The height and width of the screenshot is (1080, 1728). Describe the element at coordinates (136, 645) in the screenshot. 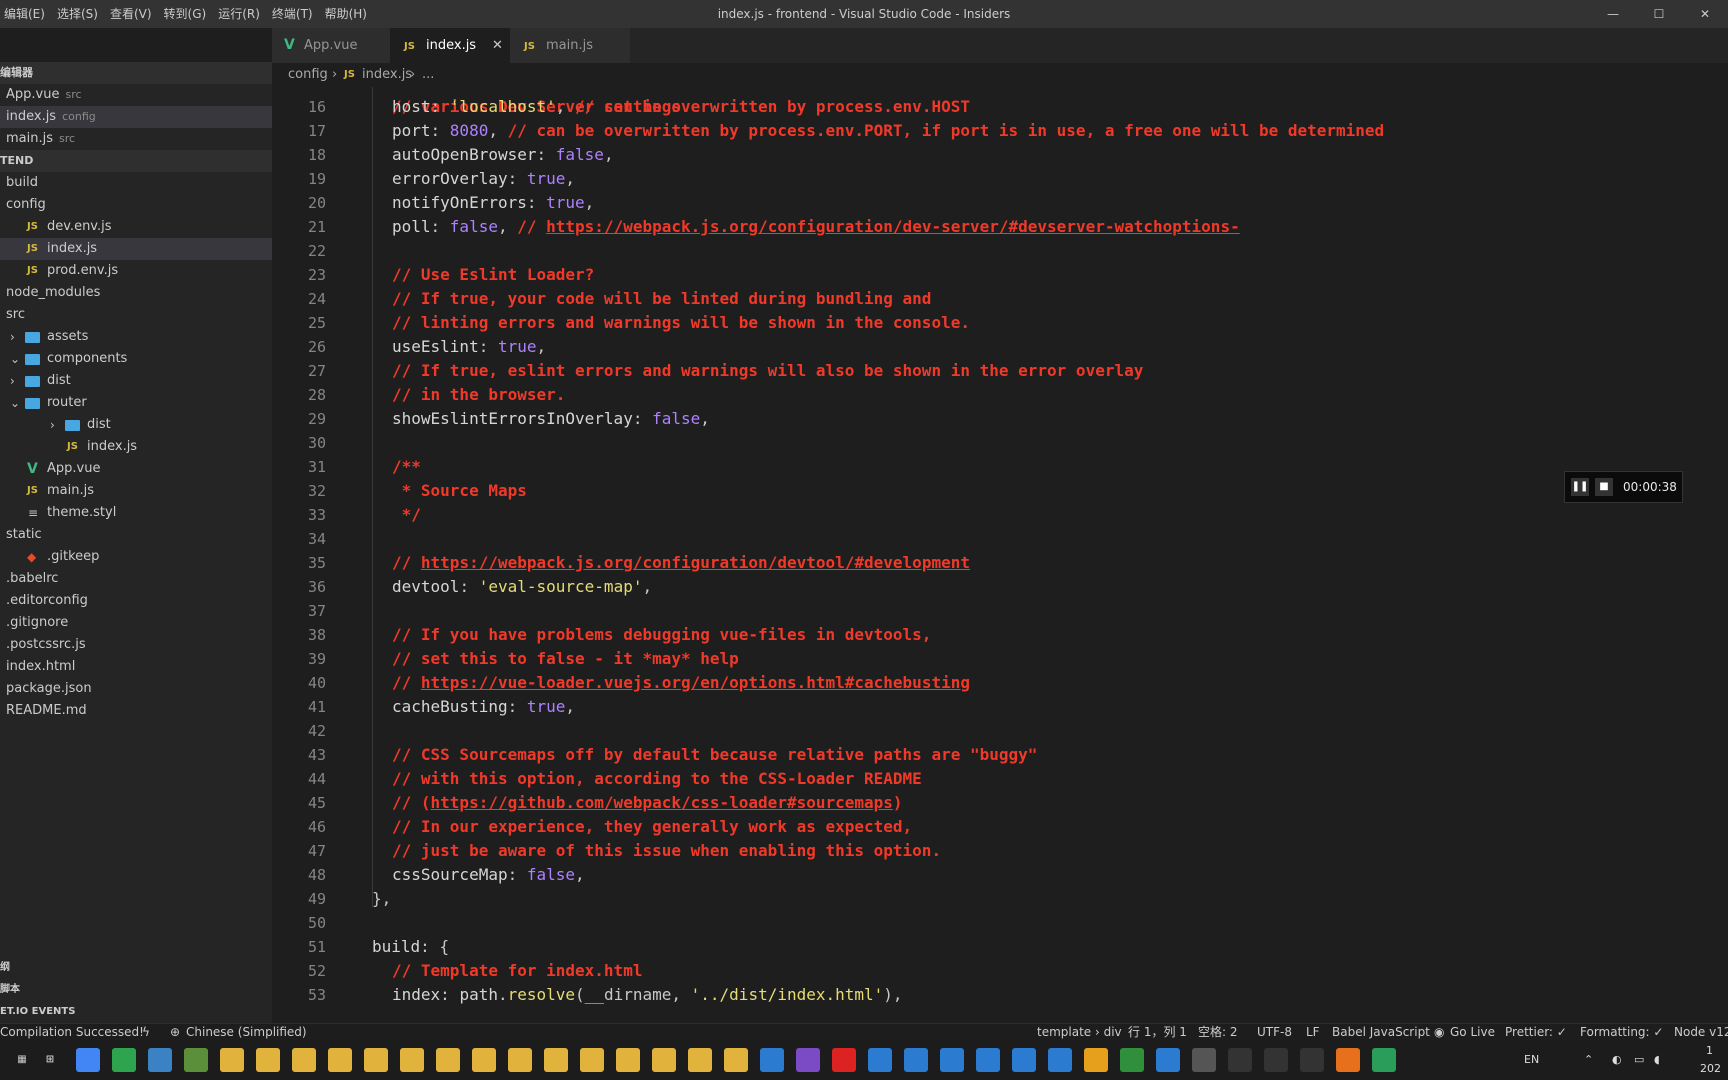

I see `tree-item: .postcssrc.js` at that location.